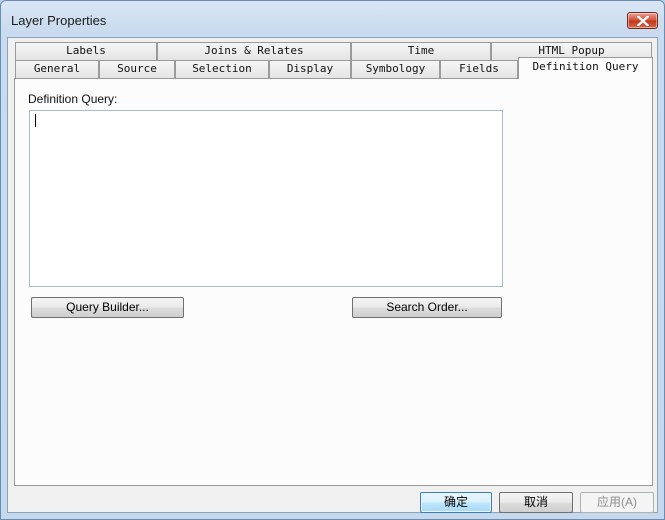 The height and width of the screenshot is (520, 665). What do you see at coordinates (536, 502) in the screenshot?
I see `cancel-button: 取消` at bounding box center [536, 502].